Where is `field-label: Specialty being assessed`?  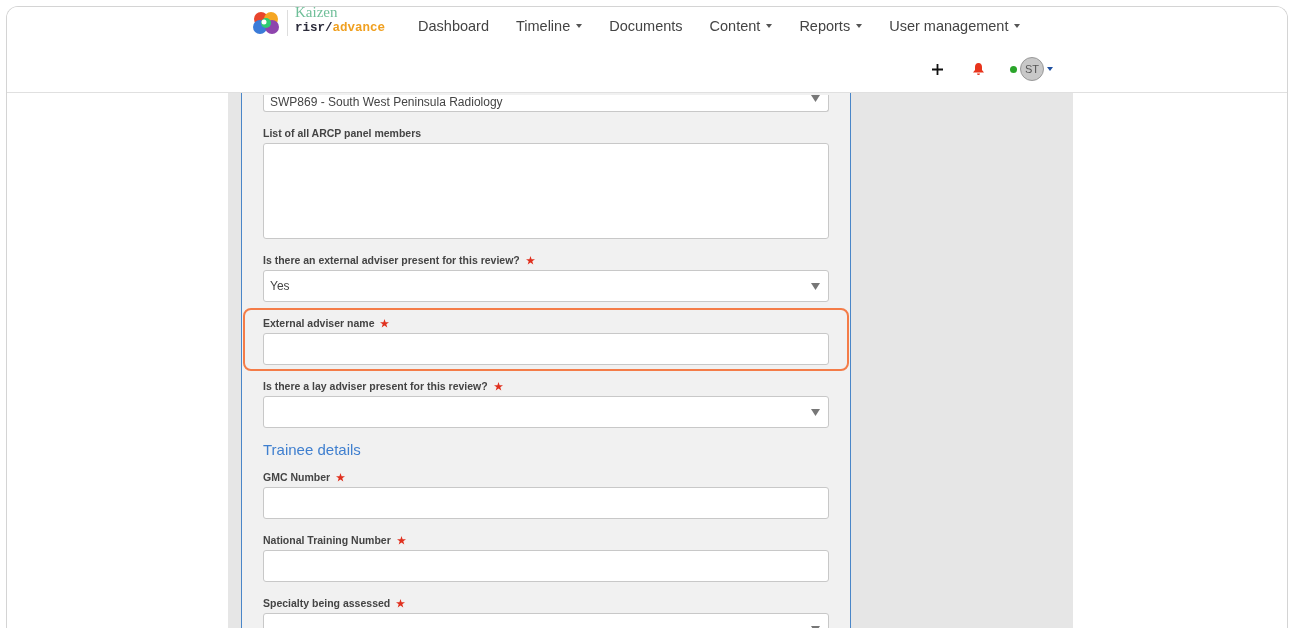
field-label: Specialty being assessed is located at coordinates (327, 603).